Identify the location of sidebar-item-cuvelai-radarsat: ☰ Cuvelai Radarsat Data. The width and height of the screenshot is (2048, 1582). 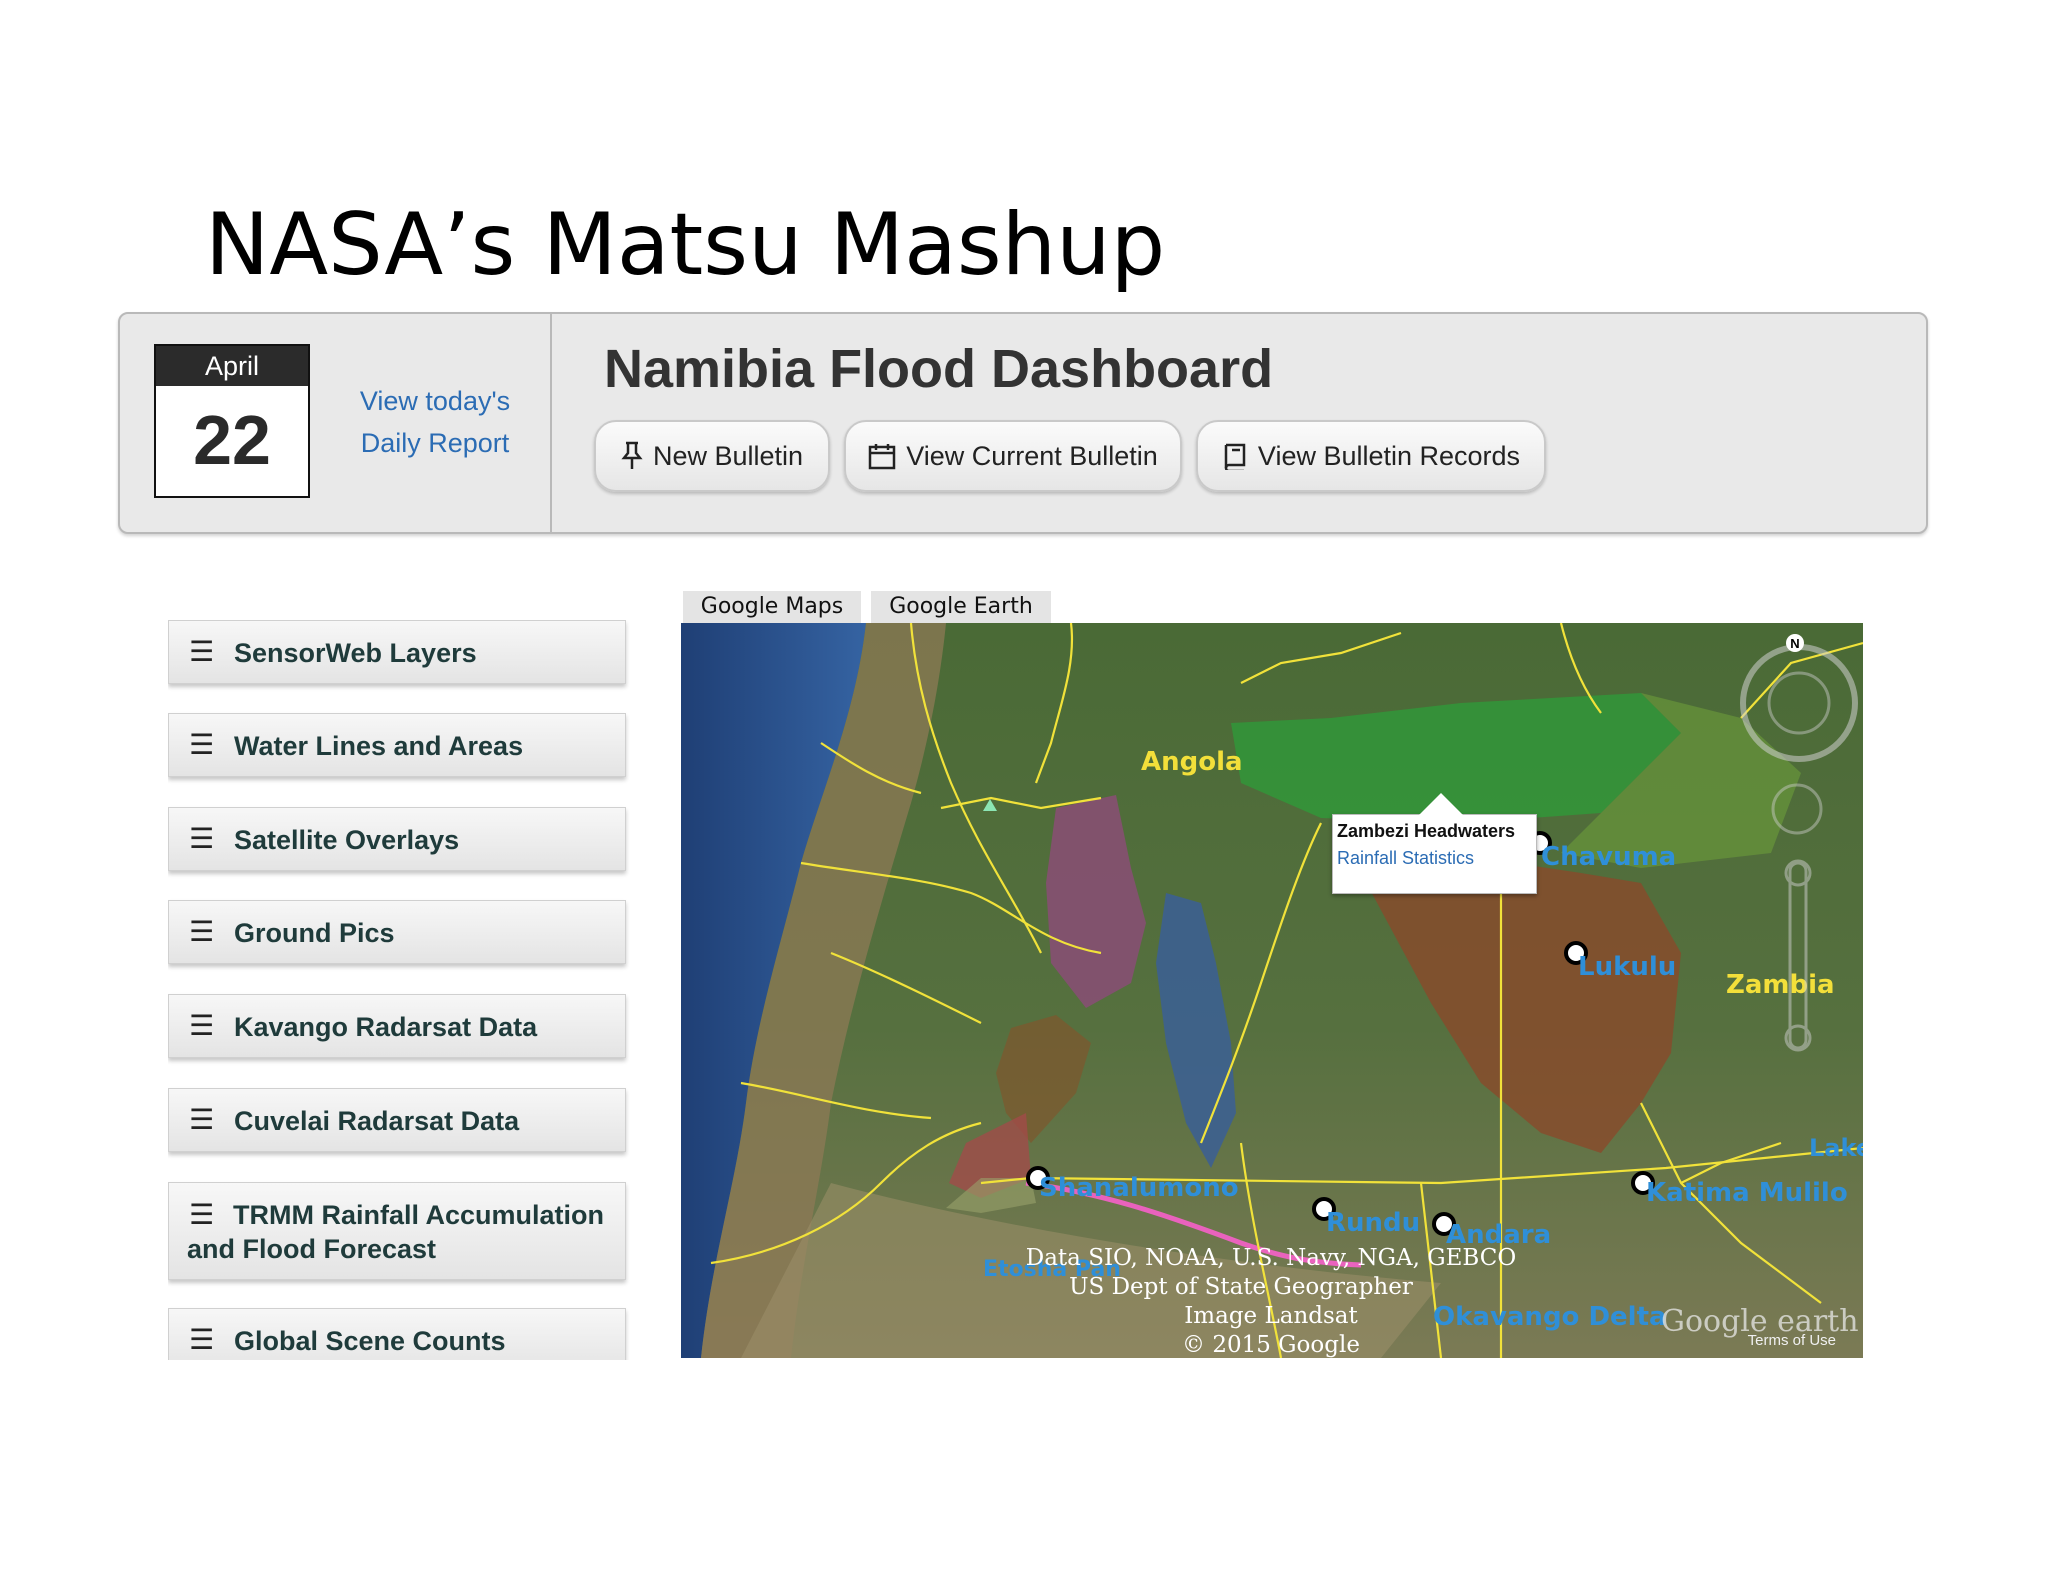
(397, 1120).